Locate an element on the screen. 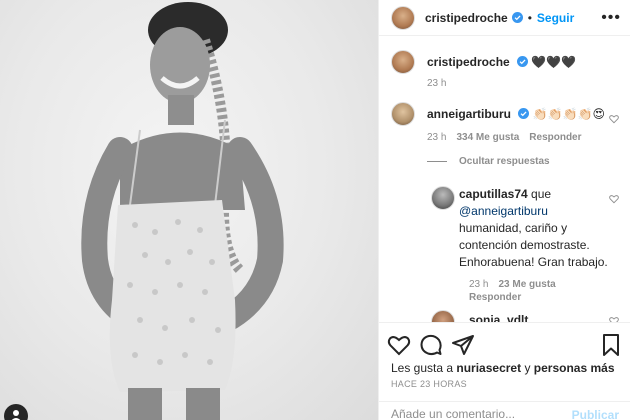  comment-time: 23 h is located at coordinates (436, 137).